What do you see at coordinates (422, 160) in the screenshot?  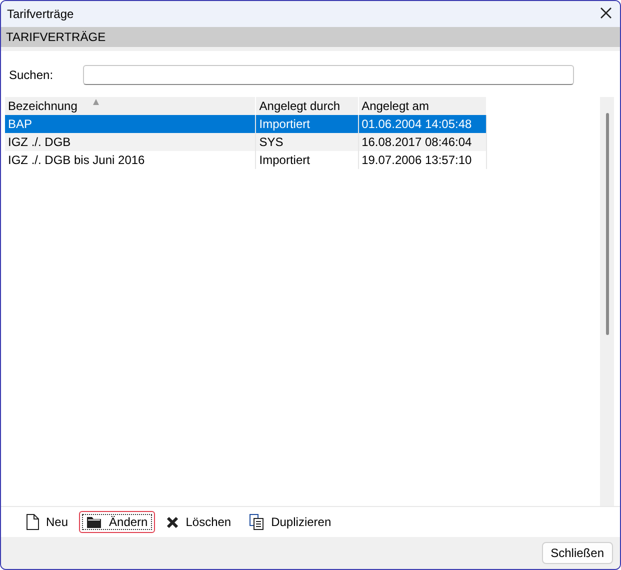 I see `table-cell: 19.07.2006 13:57:10` at bounding box center [422, 160].